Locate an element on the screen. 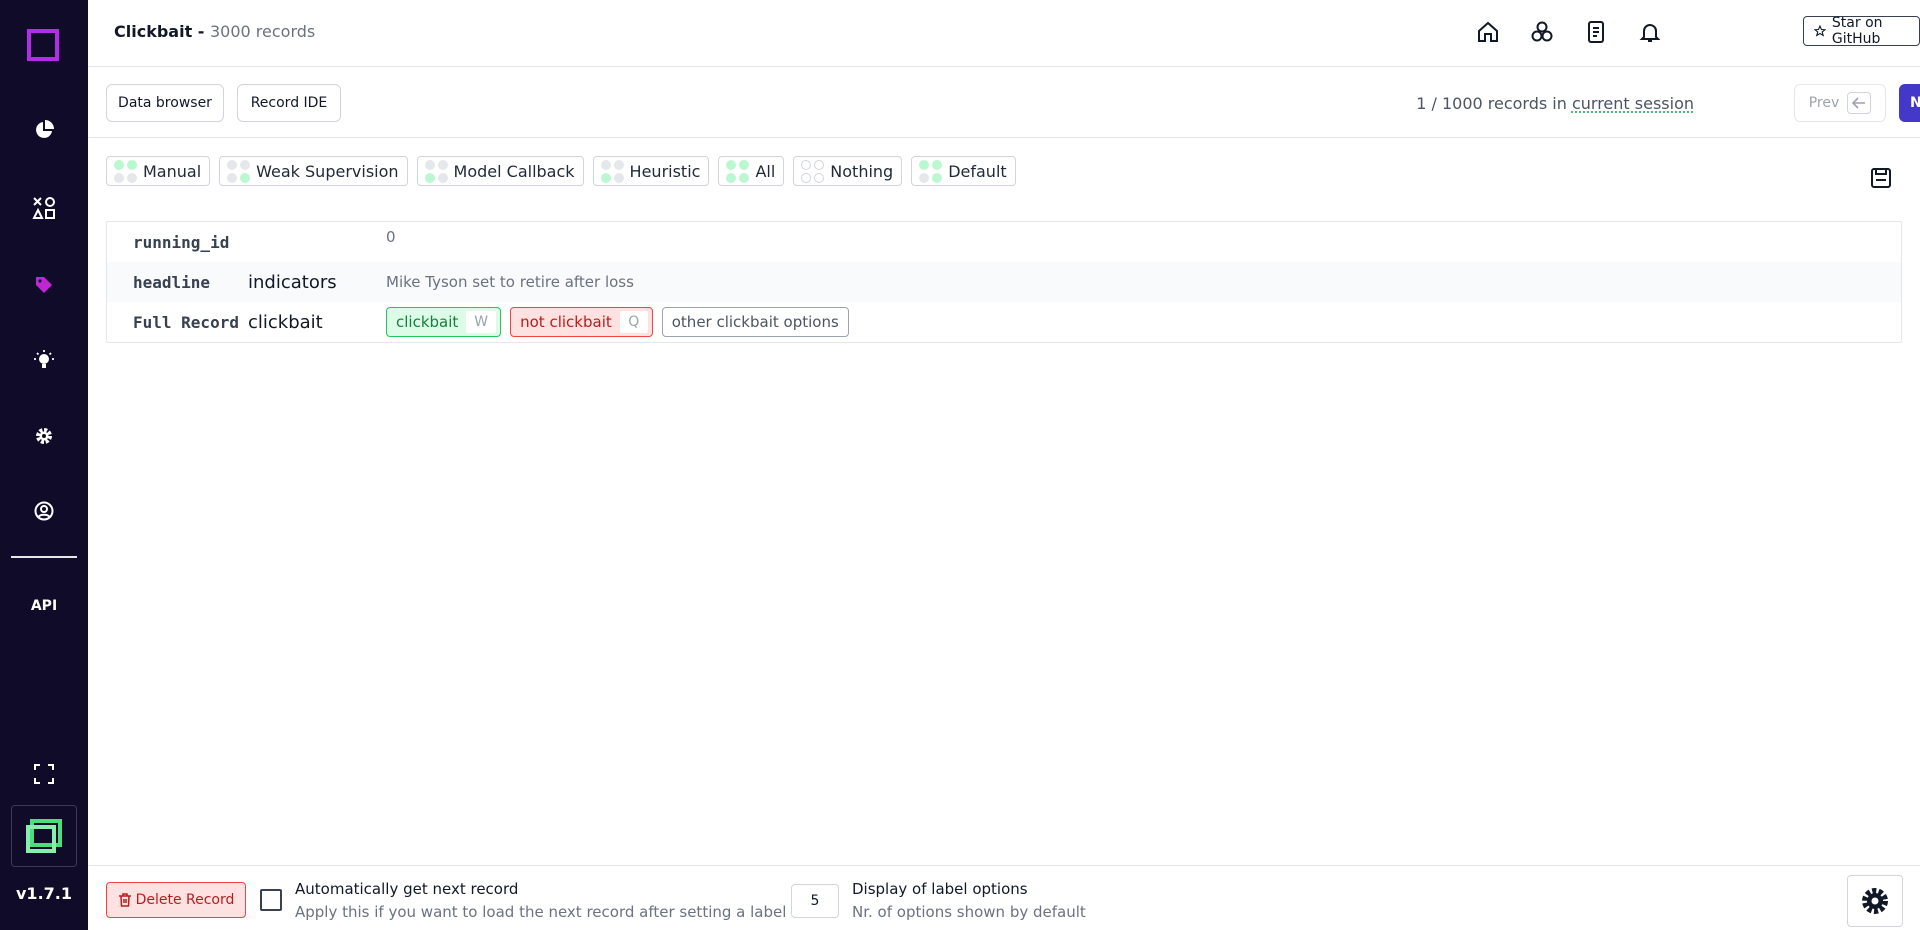 The width and height of the screenshot is (1920, 930). hotkey: W is located at coordinates (481, 322).